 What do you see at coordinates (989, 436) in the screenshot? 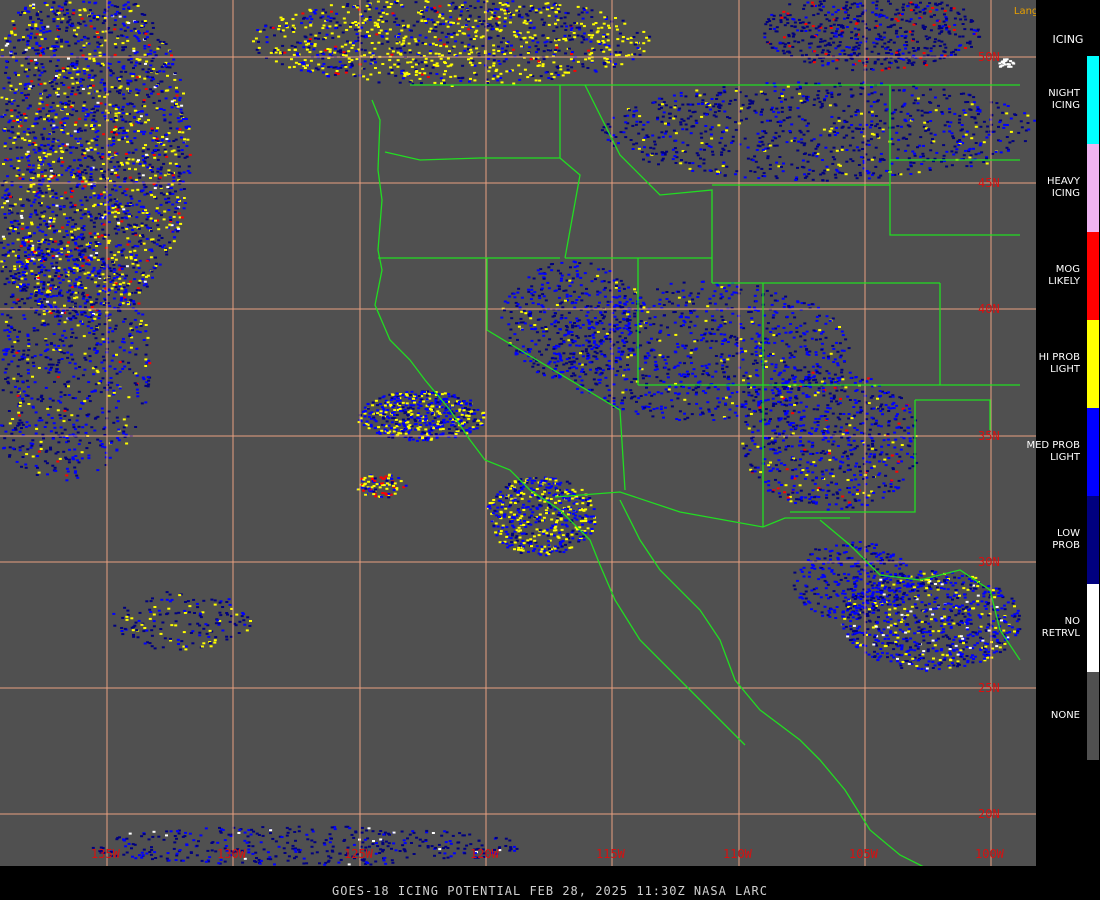
I see `latitude-label: 35N` at bounding box center [989, 436].